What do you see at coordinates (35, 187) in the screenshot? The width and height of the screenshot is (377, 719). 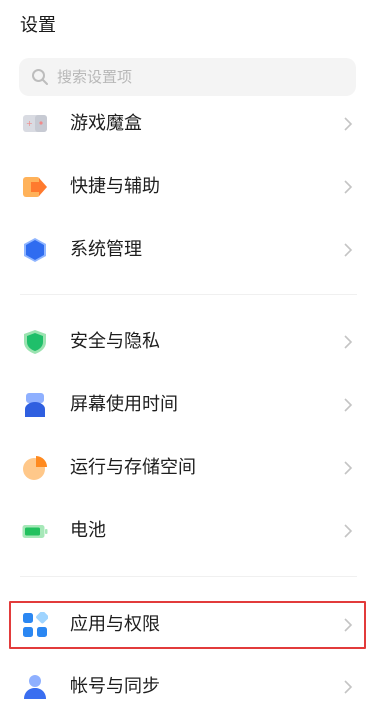 I see `shortcut-icon` at bounding box center [35, 187].